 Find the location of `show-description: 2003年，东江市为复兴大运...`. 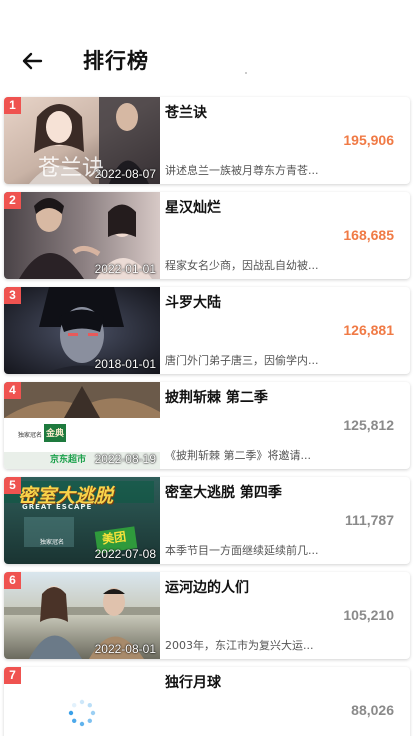

show-description: 2003年，东江市为复兴大运... is located at coordinates (239, 645).